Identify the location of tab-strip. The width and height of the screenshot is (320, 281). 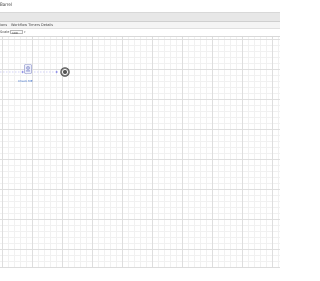
(140, 17).